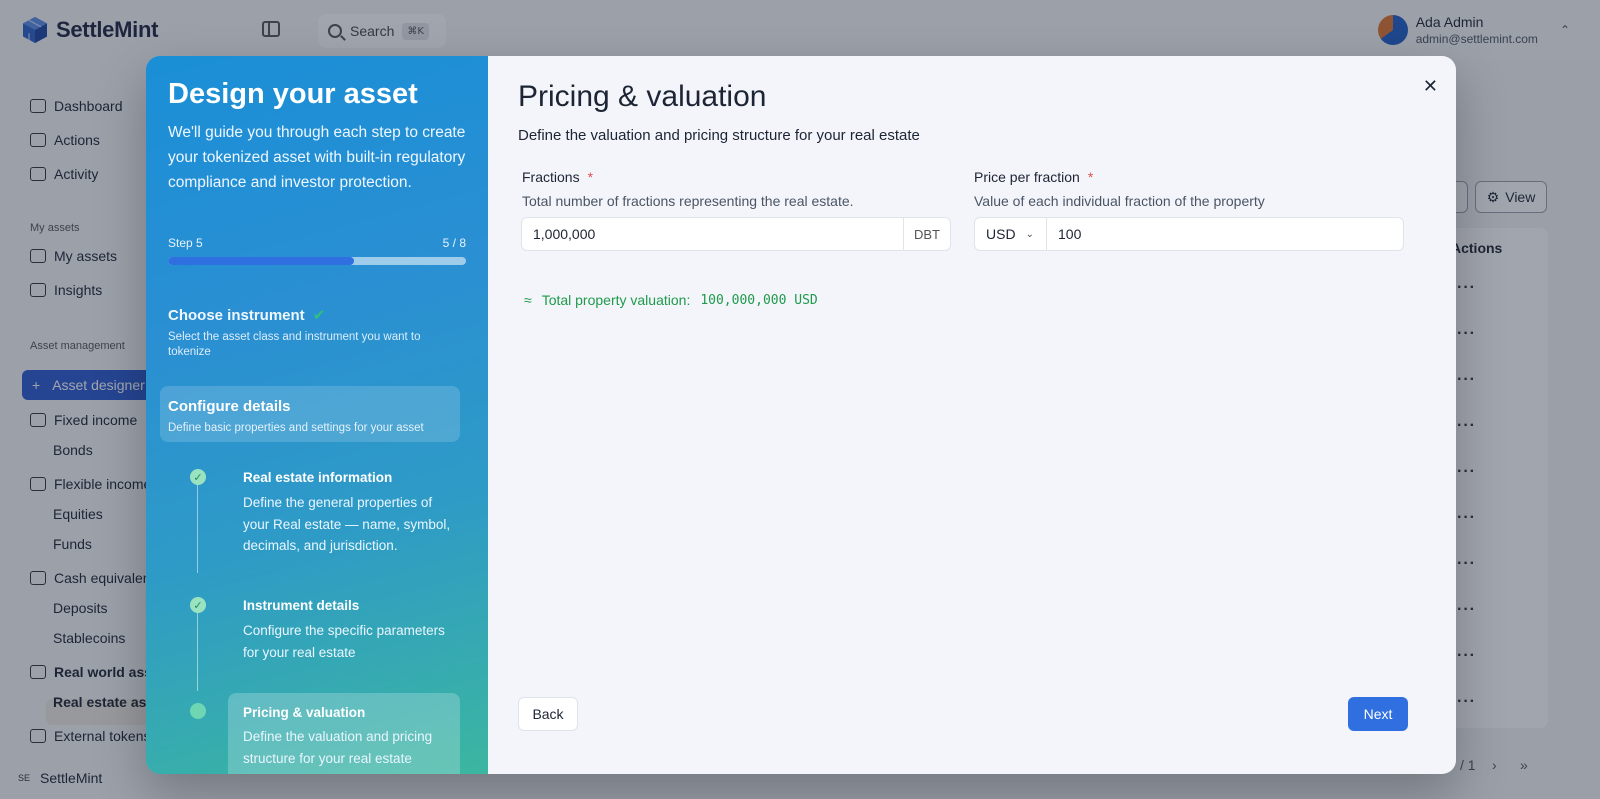 This screenshot has height=799, width=1600. What do you see at coordinates (1430, 86) in the screenshot?
I see `close-icon: ✕` at bounding box center [1430, 86].